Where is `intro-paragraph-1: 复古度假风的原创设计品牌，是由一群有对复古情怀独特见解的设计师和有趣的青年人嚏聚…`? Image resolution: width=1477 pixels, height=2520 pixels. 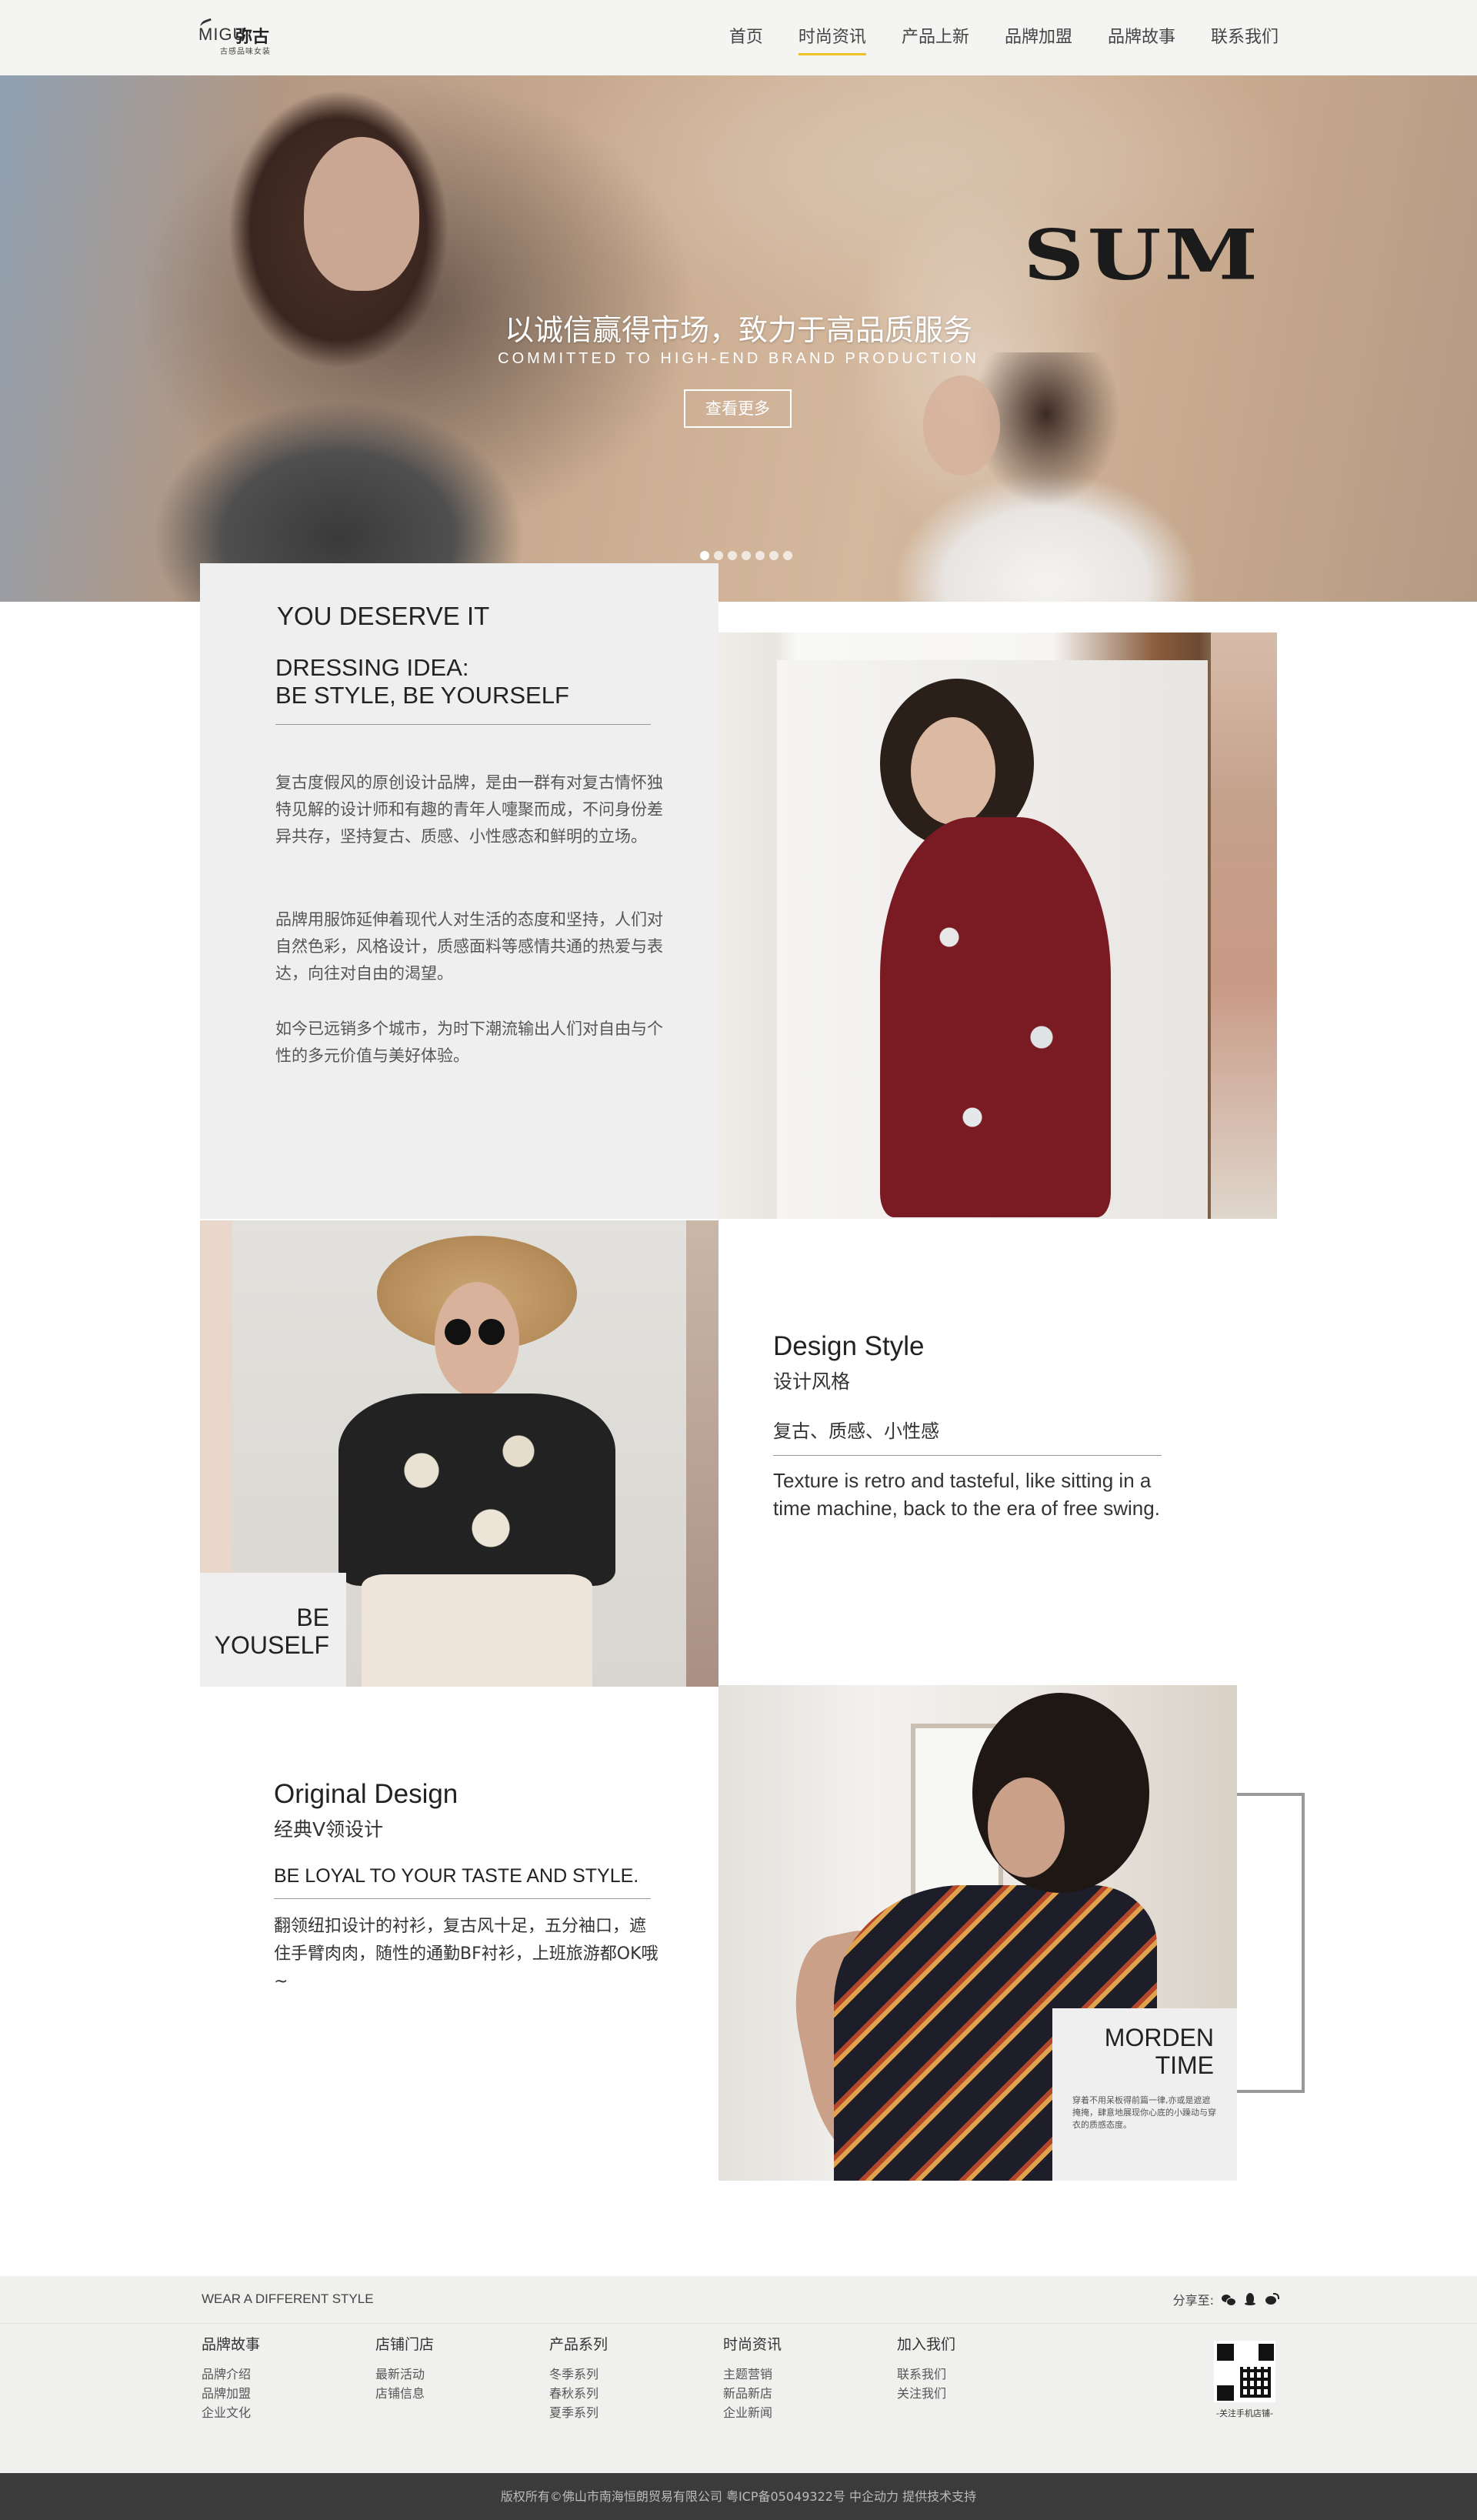
intro-paragraph-1: 复古度假风的原创设计品牌，是由一群有对复古情怀独特见解的设计师和有趣的青年人嚏聚… is located at coordinates (469, 809).